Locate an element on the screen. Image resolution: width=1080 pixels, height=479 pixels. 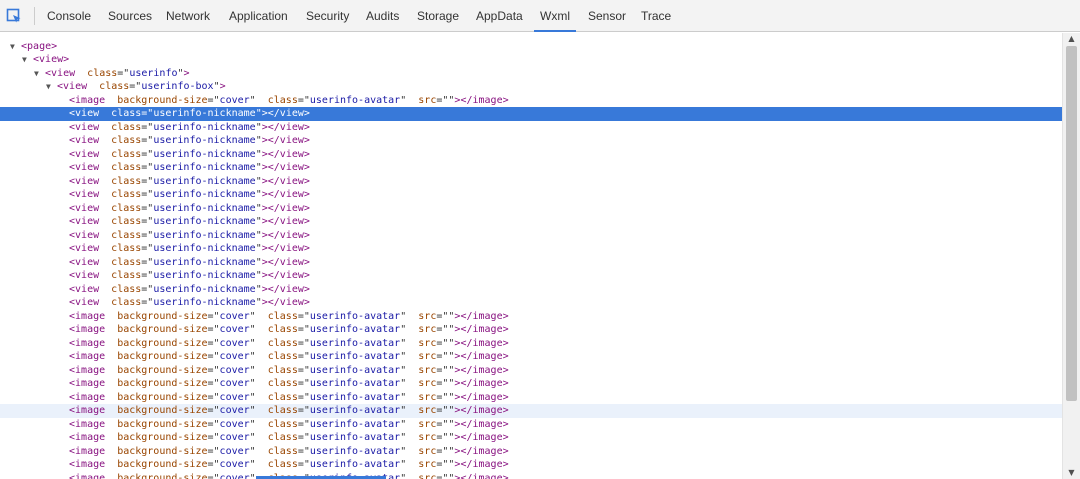
tree-node-row: ▼ <view> is located at coordinates (531, 60).